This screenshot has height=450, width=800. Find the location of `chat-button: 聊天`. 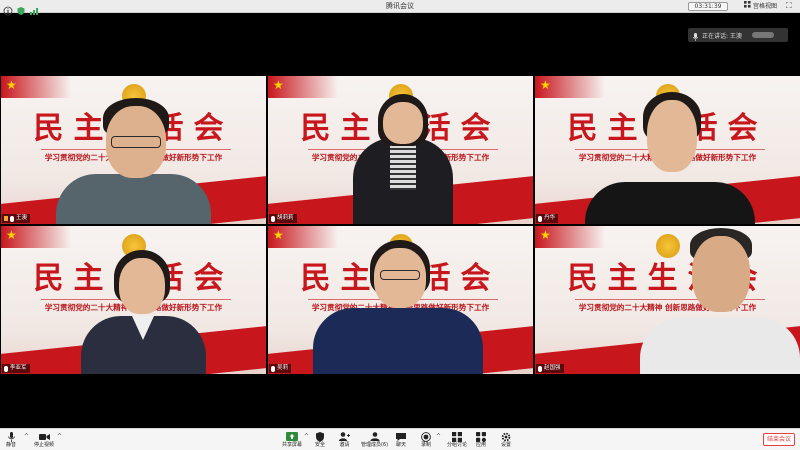

chat-button: 聊天 is located at coordinates (401, 440).